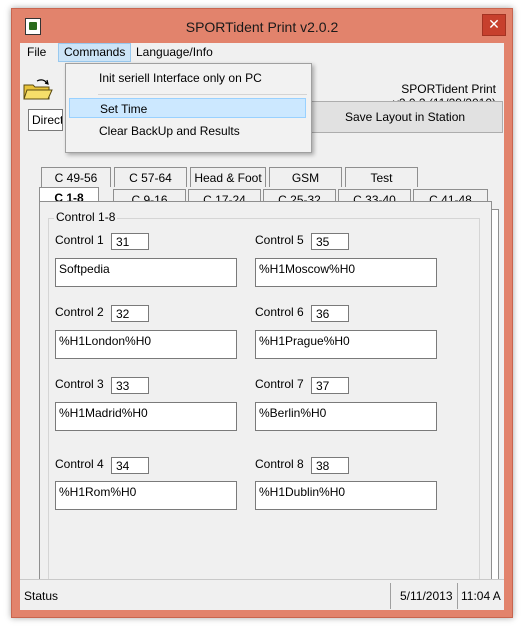 This screenshot has height=636, width=524. I want to click on control-3-number: 33, so click(130, 385).